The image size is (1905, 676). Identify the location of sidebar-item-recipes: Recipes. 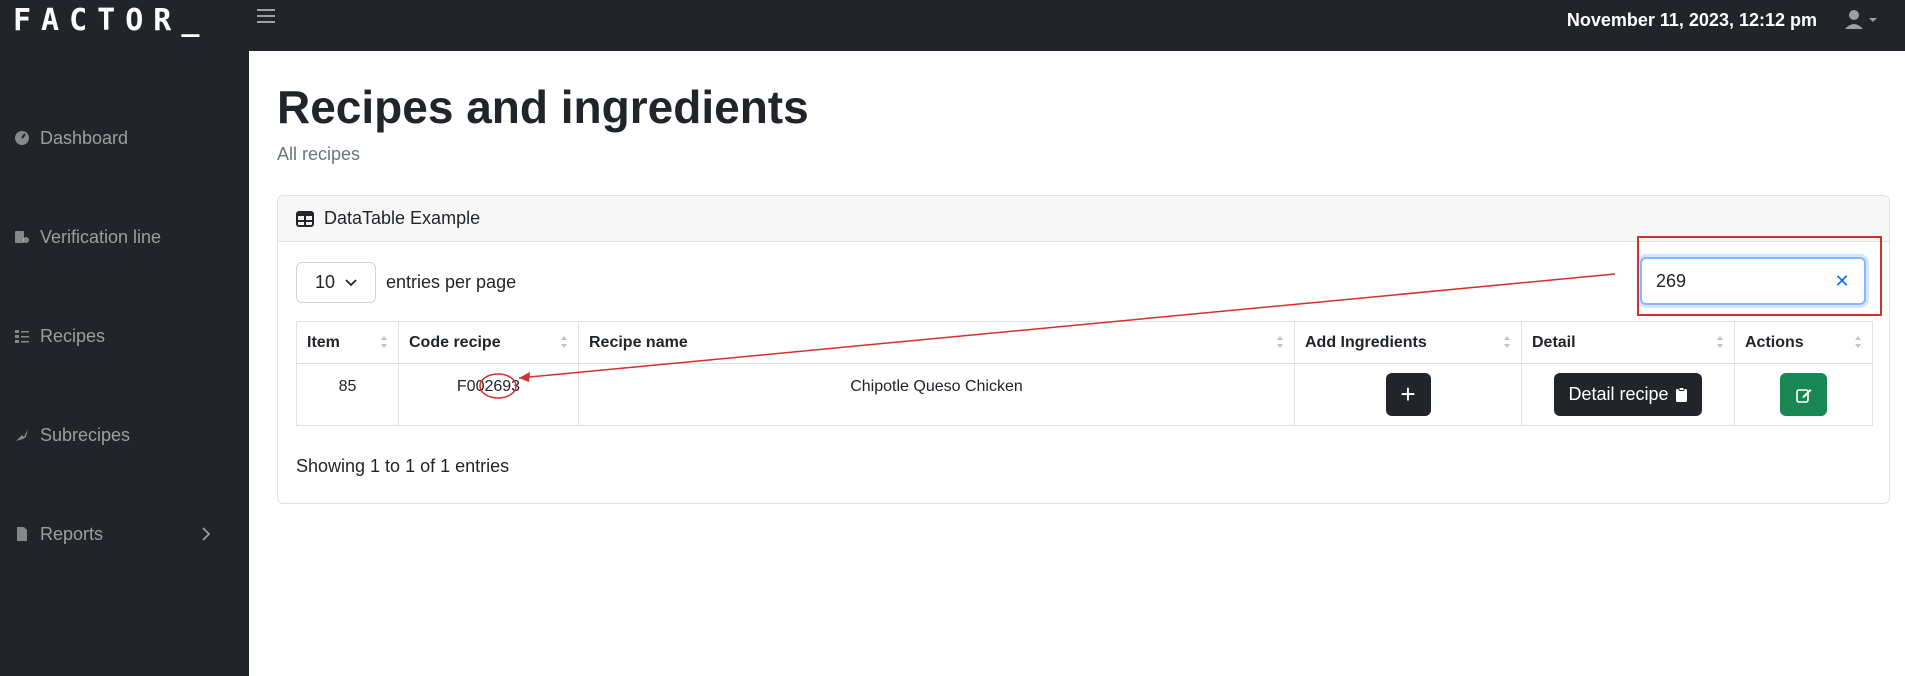
(129, 336).